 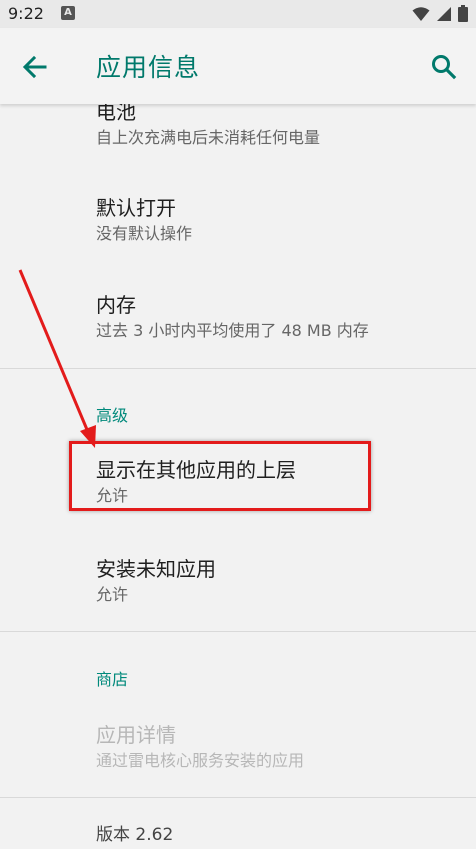 What do you see at coordinates (196, 470) in the screenshot?
I see `overlay-permission-title: 显示在其他应用的上层` at bounding box center [196, 470].